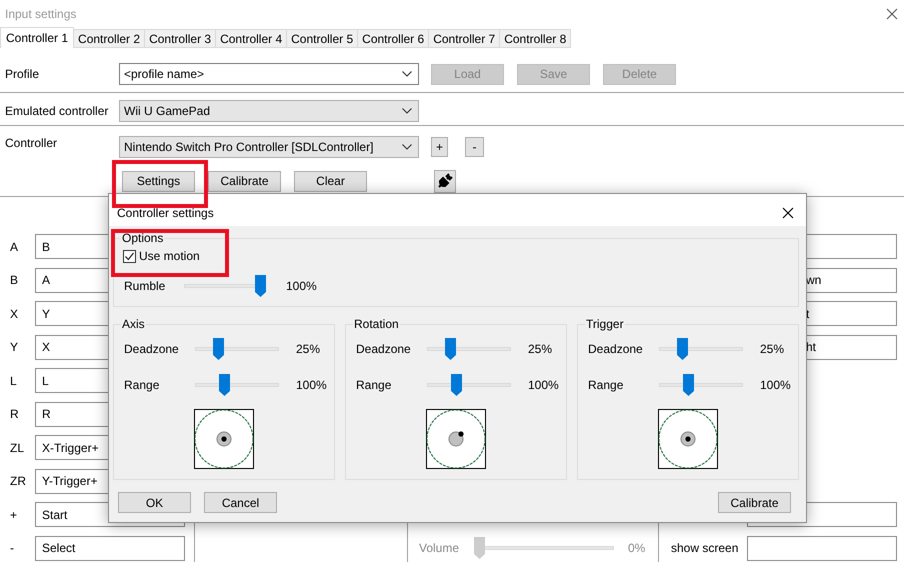 This screenshot has width=904, height=570. I want to click on volume-reading: 0%, so click(637, 548).